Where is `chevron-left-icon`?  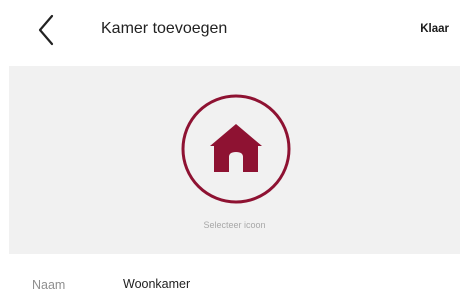
chevron-left-icon is located at coordinates (46, 30).